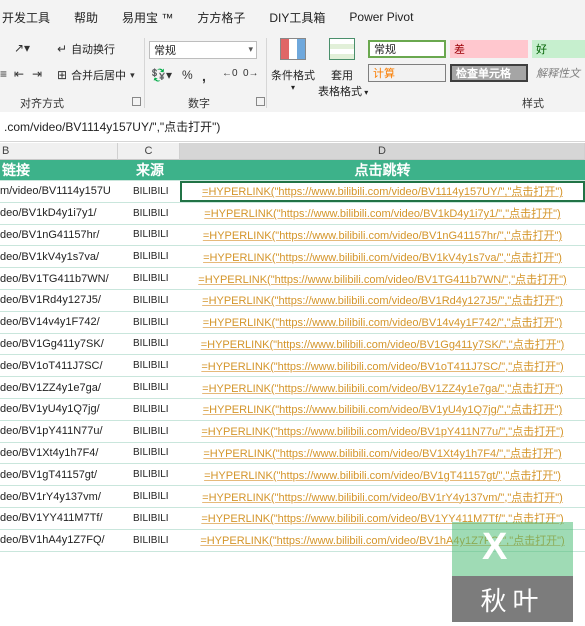 The width and height of the screenshot is (585, 626). I want to click on wrap-text-button: ↵ 自动换行, so click(86, 49).